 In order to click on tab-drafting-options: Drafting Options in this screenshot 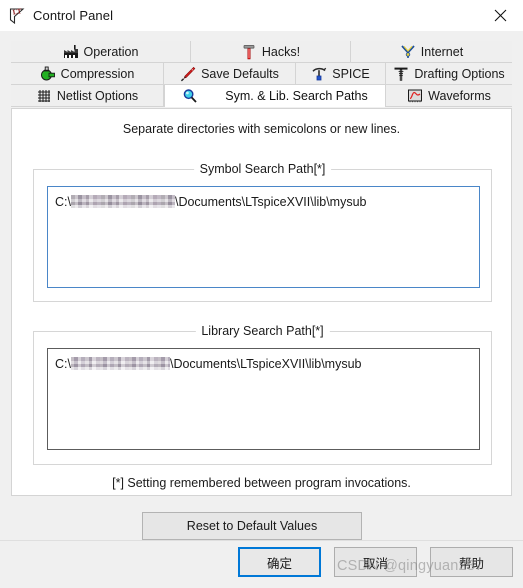, I will do `click(449, 74)`.